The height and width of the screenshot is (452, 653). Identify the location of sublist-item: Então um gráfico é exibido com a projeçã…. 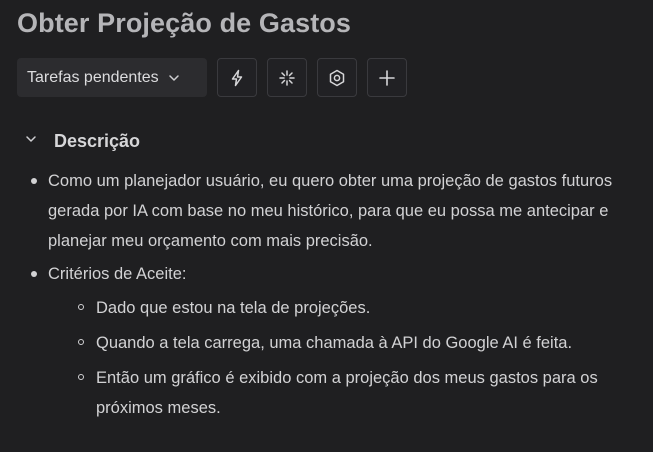
(354, 393).